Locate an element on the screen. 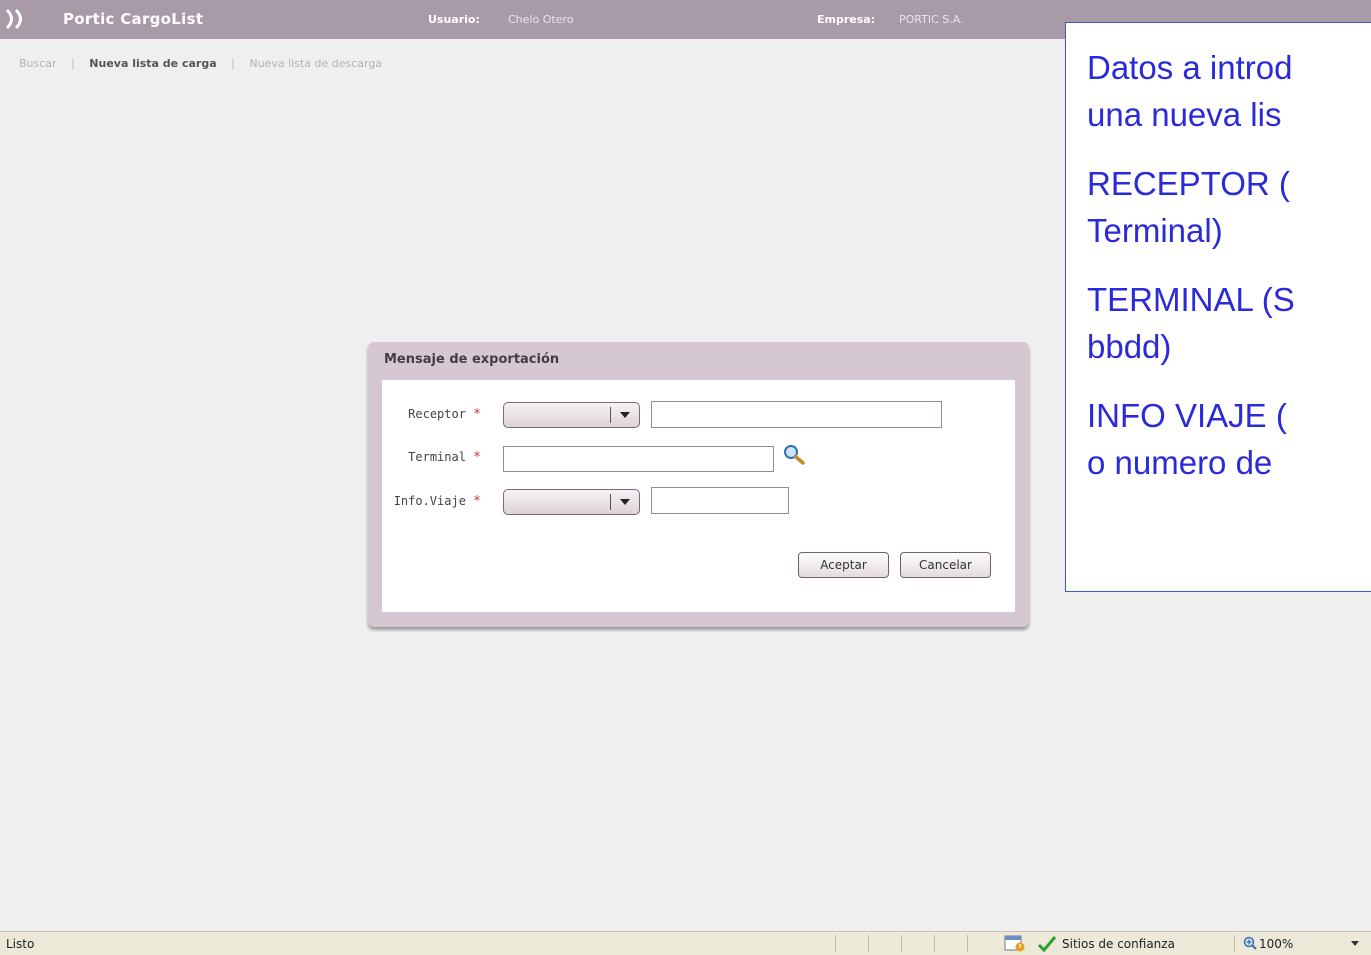 The height and width of the screenshot is (955, 1371). callout-line: TERMINAL (S is located at coordinates (1191, 299).